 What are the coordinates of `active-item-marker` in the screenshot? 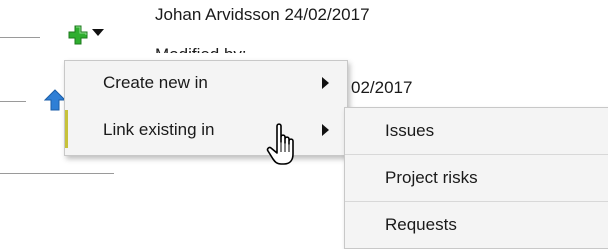 It's located at (66, 129).